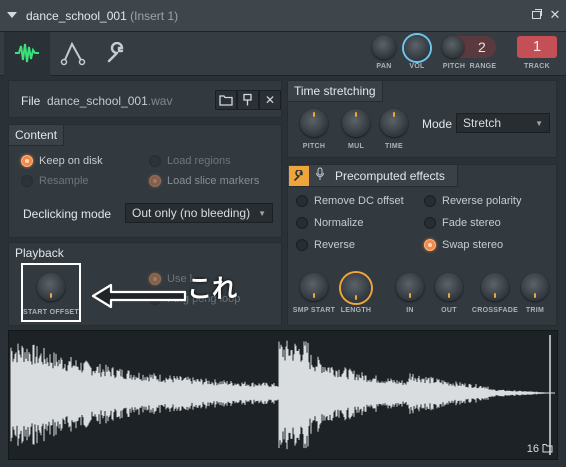 The image size is (566, 467). I want to click on declicking-value: Out only (no bleeding), so click(191, 213).